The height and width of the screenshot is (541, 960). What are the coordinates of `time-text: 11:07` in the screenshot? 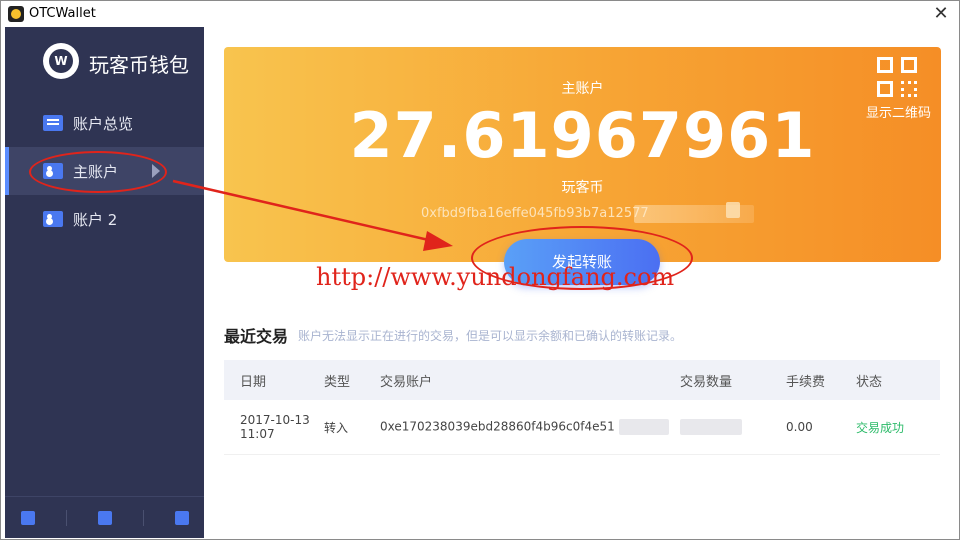 It's located at (257, 434).